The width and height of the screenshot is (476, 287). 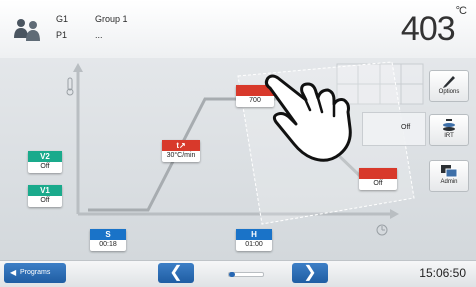 What do you see at coordinates (108, 244) in the screenshot?
I see `s-value: 00:18` at bounding box center [108, 244].